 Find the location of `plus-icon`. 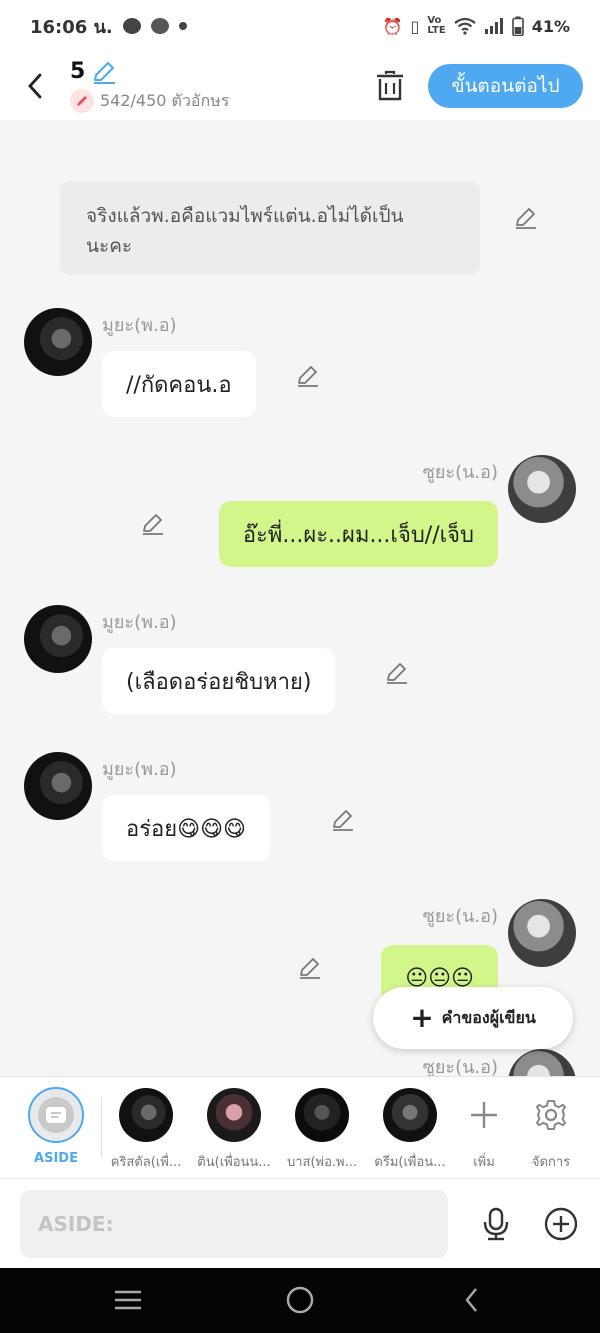

plus-icon is located at coordinates (484, 1115).